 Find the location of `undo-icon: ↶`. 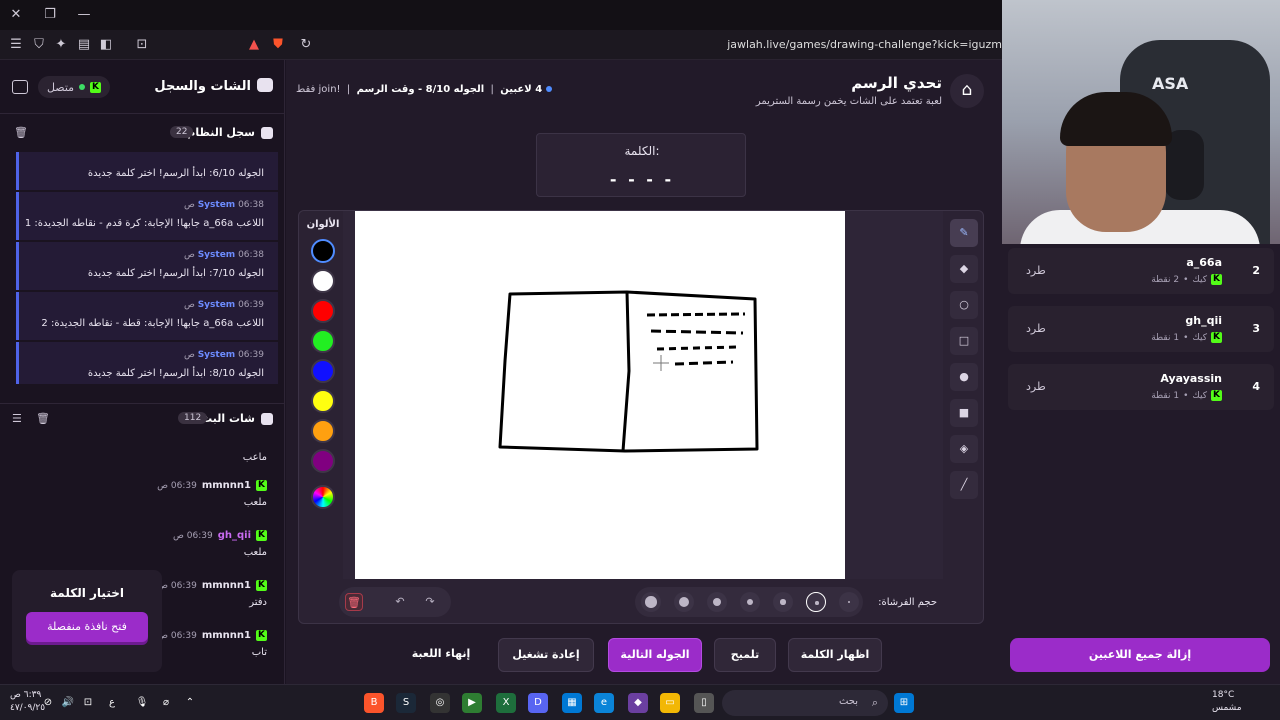

undo-icon: ↶ is located at coordinates (400, 602).